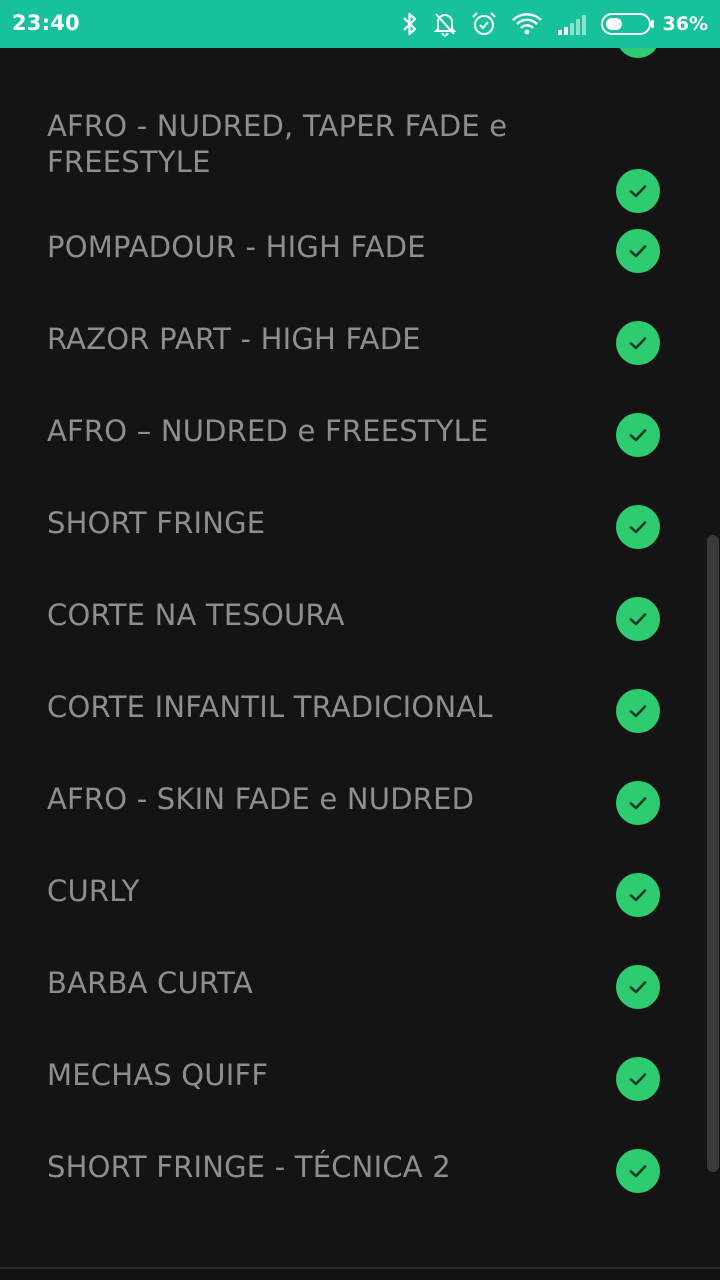 This screenshot has width=720, height=1280. Describe the element at coordinates (360, 24) in the screenshot. I see `status-bar: 23:40 36%` at that location.